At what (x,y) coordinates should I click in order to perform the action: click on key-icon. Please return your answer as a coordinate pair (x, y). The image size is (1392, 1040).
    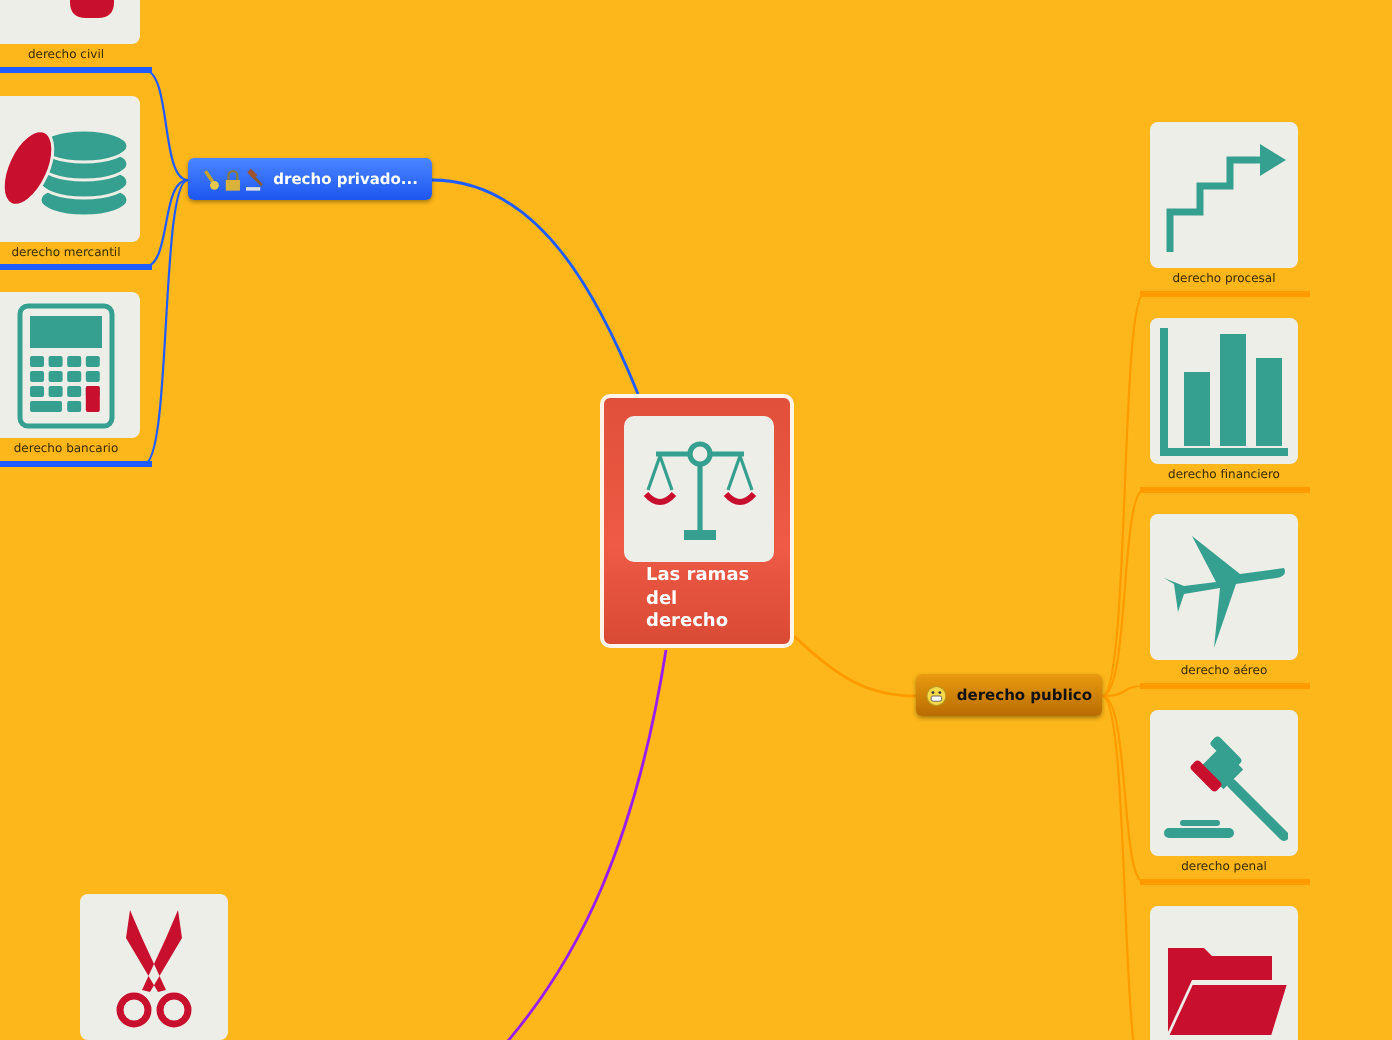
    Looking at the image, I should click on (211, 179).